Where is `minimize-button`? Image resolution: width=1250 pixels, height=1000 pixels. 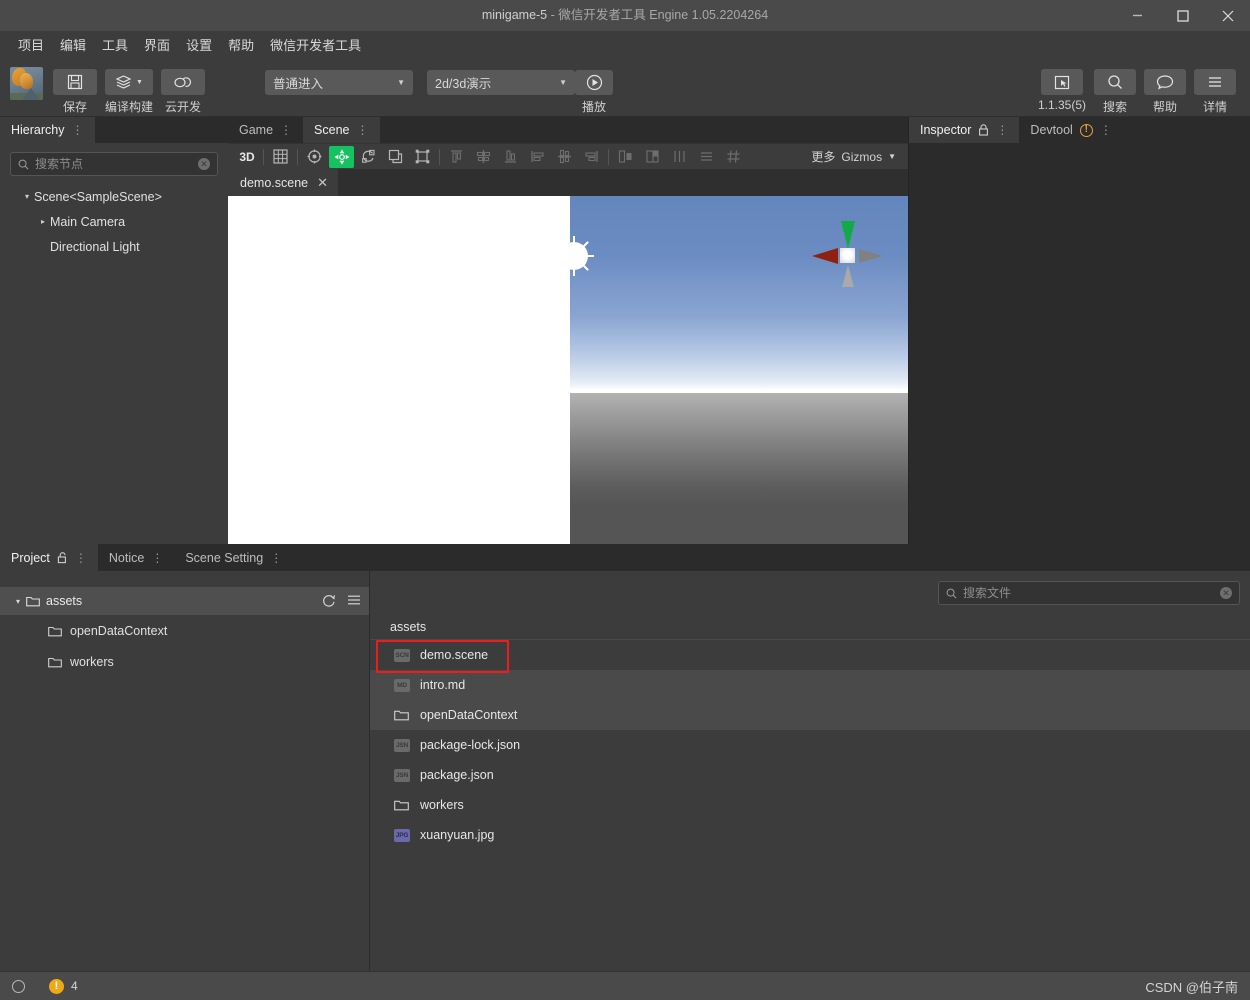 minimize-button is located at coordinates (1137, 15).